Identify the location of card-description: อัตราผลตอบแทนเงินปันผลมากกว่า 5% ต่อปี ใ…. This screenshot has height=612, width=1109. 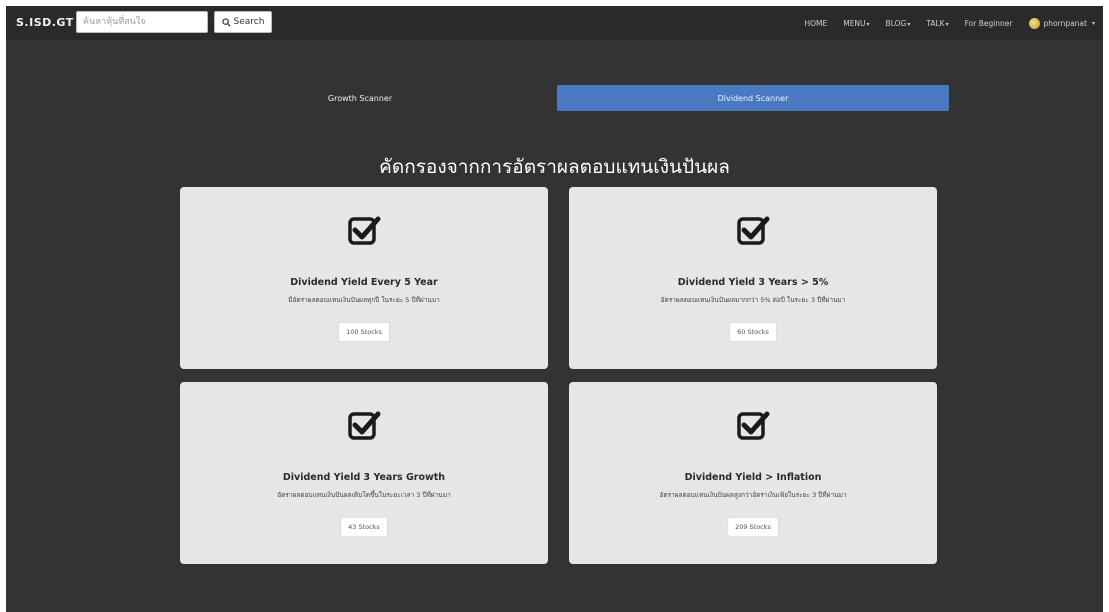
(753, 300).